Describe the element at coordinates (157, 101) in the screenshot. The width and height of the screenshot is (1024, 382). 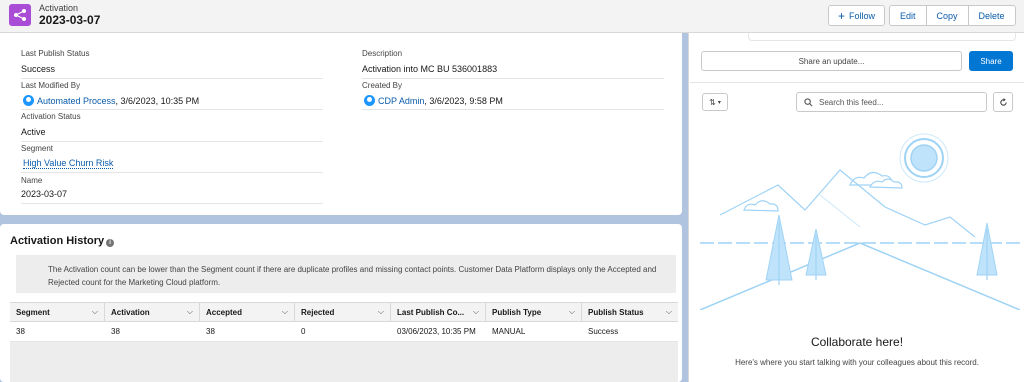
I see `last-modified-date: , 3/6/2023, 10:35 PM` at that location.